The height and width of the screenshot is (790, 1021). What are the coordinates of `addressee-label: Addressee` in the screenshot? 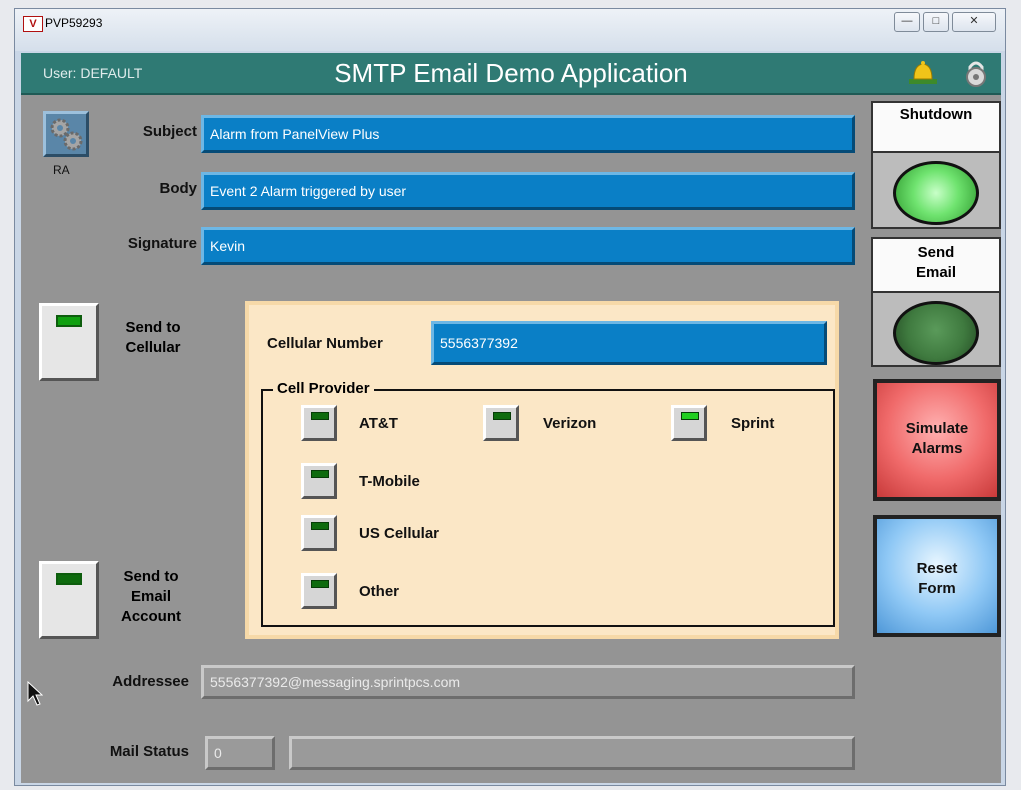 It's located at (150, 681).